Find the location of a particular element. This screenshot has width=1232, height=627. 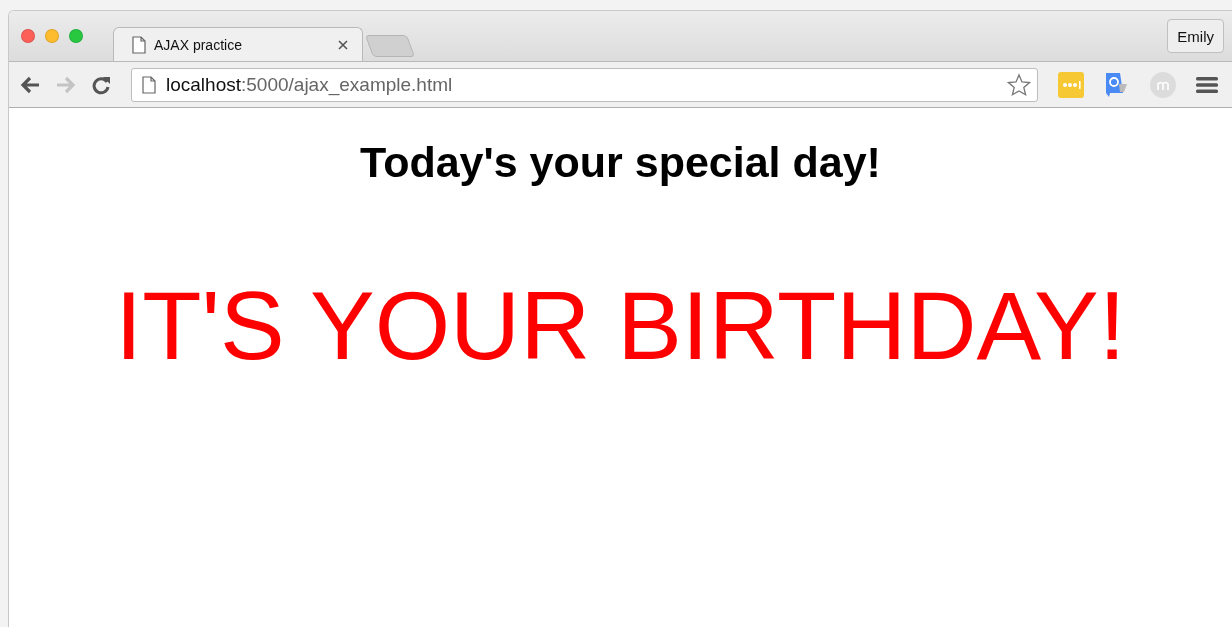

page-heading: Today's your special day! is located at coordinates (620, 162).